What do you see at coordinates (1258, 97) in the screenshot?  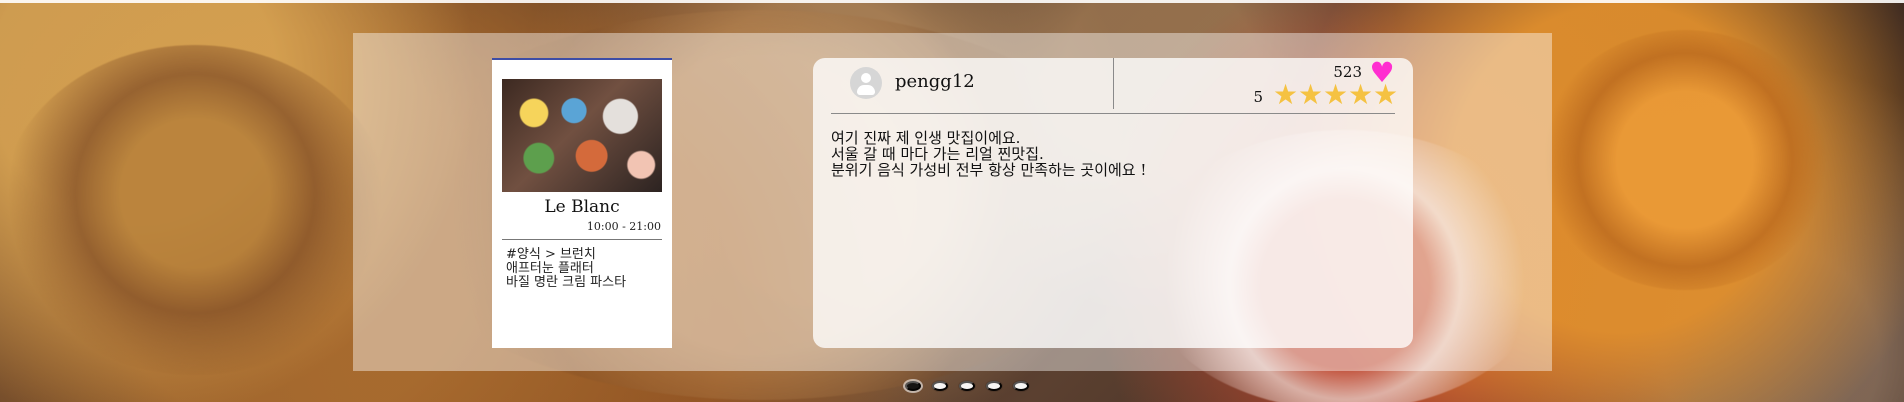 I see `rating-number: 5` at bounding box center [1258, 97].